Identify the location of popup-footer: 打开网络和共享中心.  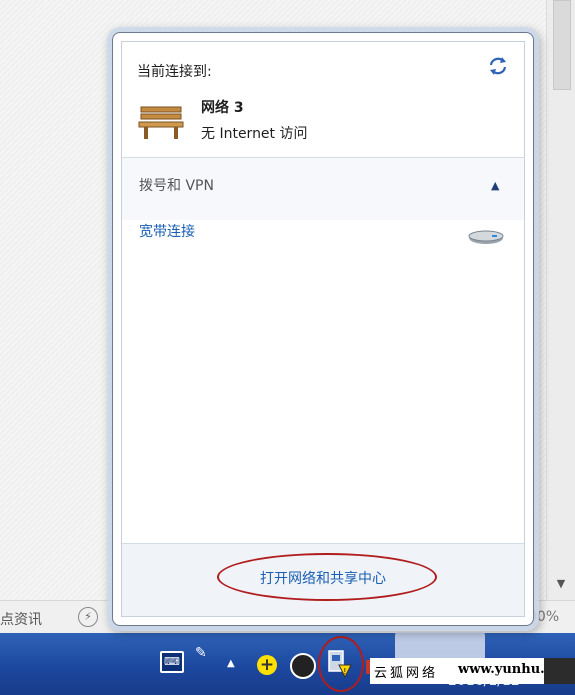
(323, 579).